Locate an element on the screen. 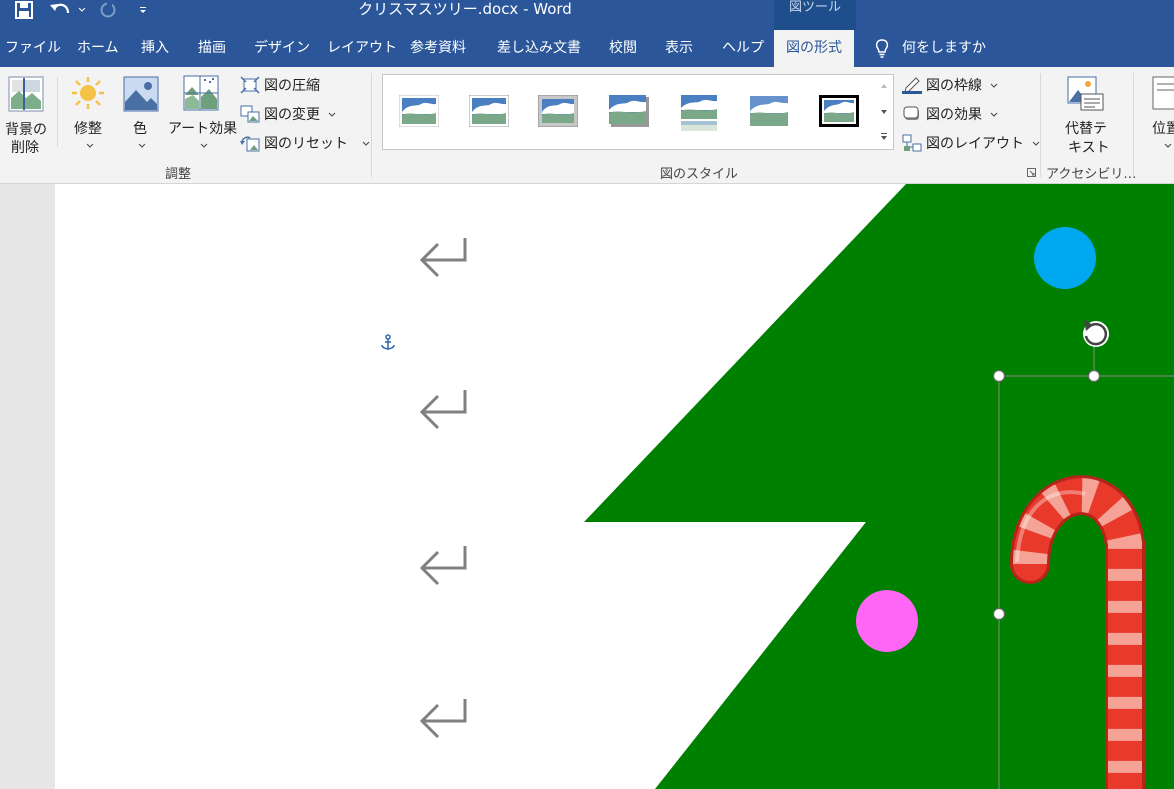 This screenshot has width=1174, height=789. lightbulb-icon is located at coordinates (882, 48).